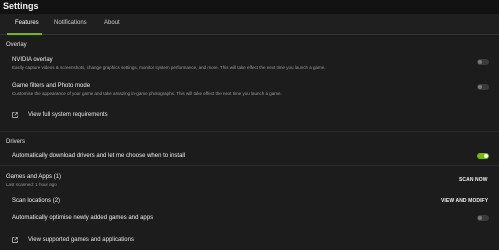 The image size is (499, 250). Describe the element at coordinates (21, 6) in the screenshot. I see `window-title: Settings` at that location.